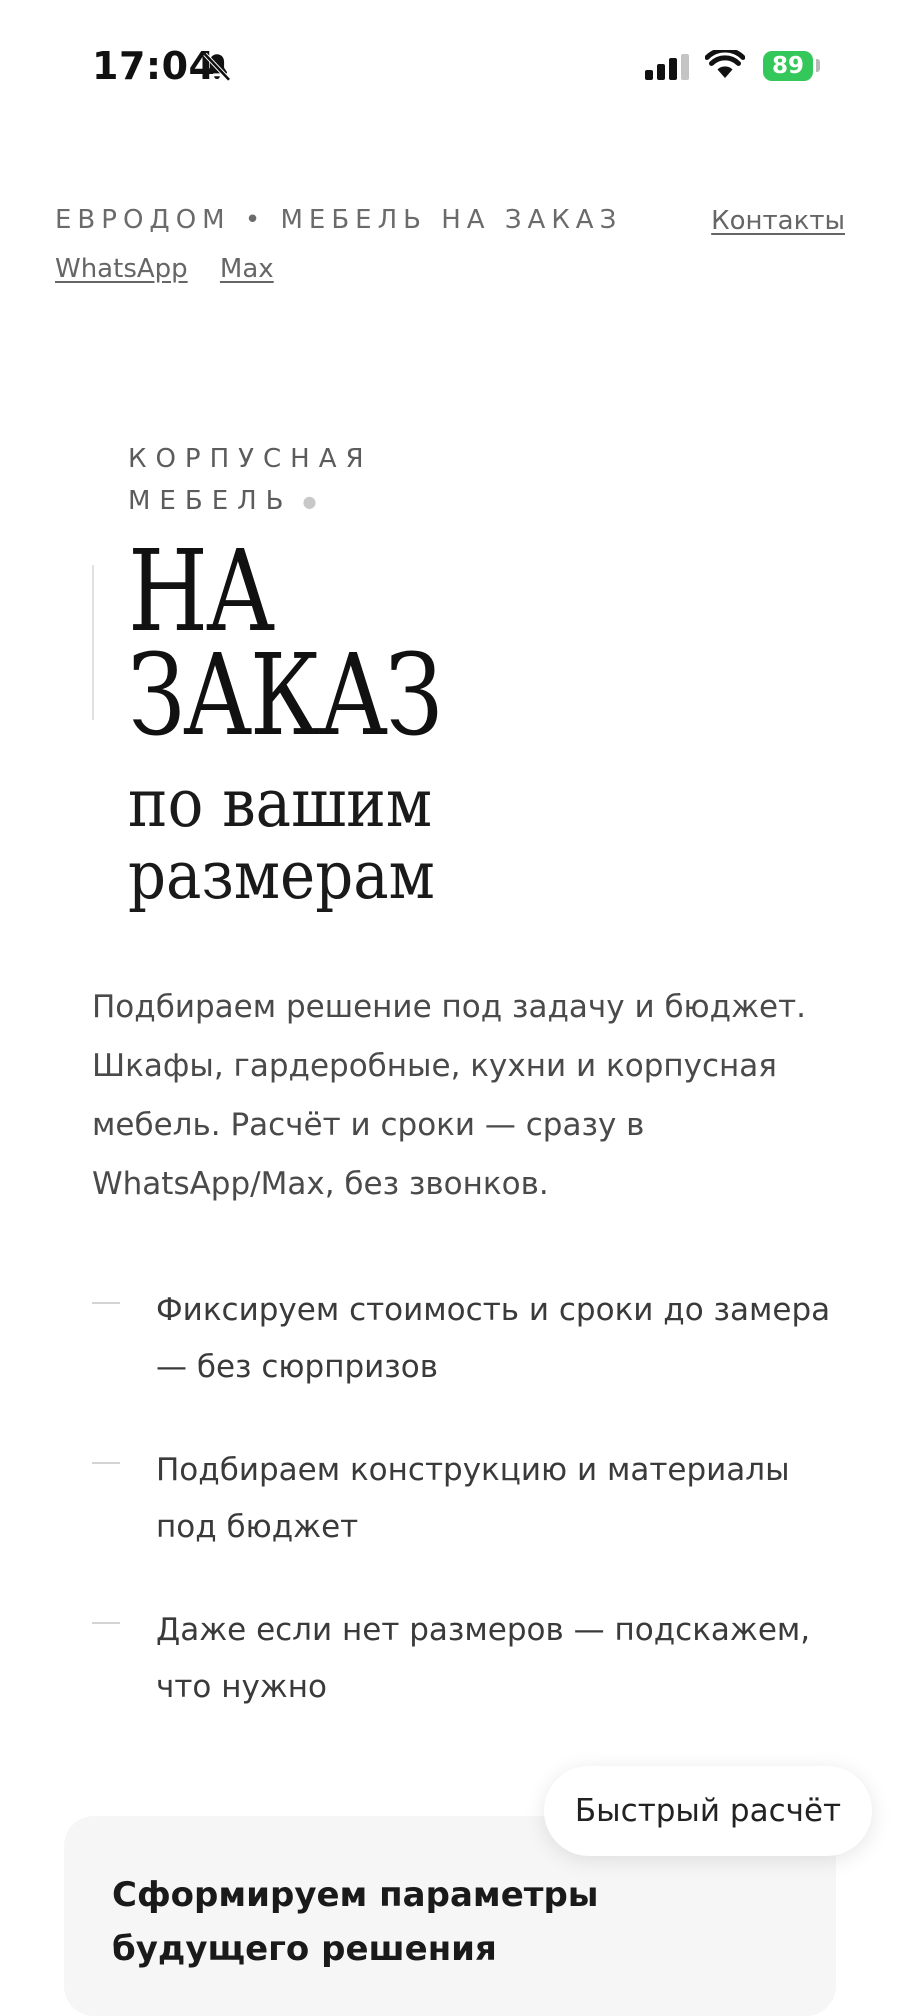 Image resolution: width=900 pixels, height=2016 pixels. I want to click on battery-level: 89, so click(787, 66).